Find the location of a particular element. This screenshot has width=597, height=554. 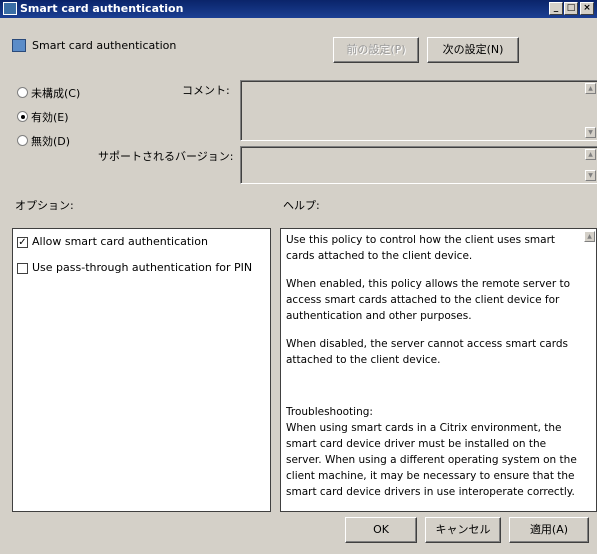

help-paragraph: Troubleshooting: is located at coordinates (329, 412).